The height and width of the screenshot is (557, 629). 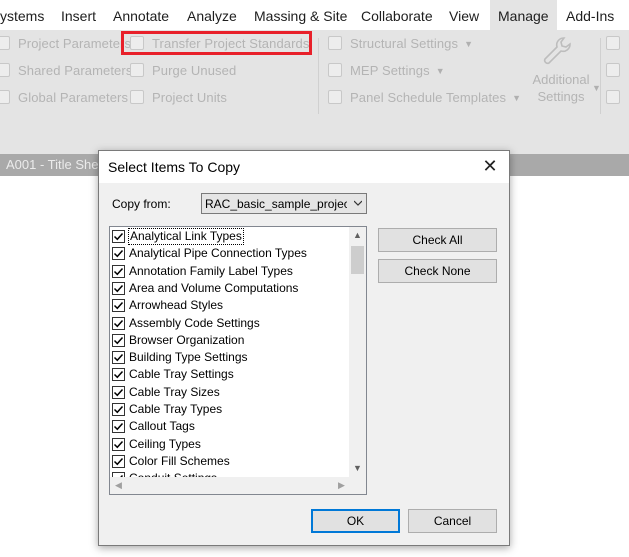 I want to click on list-item: Color Fill Schemes, so click(x=230, y=461).